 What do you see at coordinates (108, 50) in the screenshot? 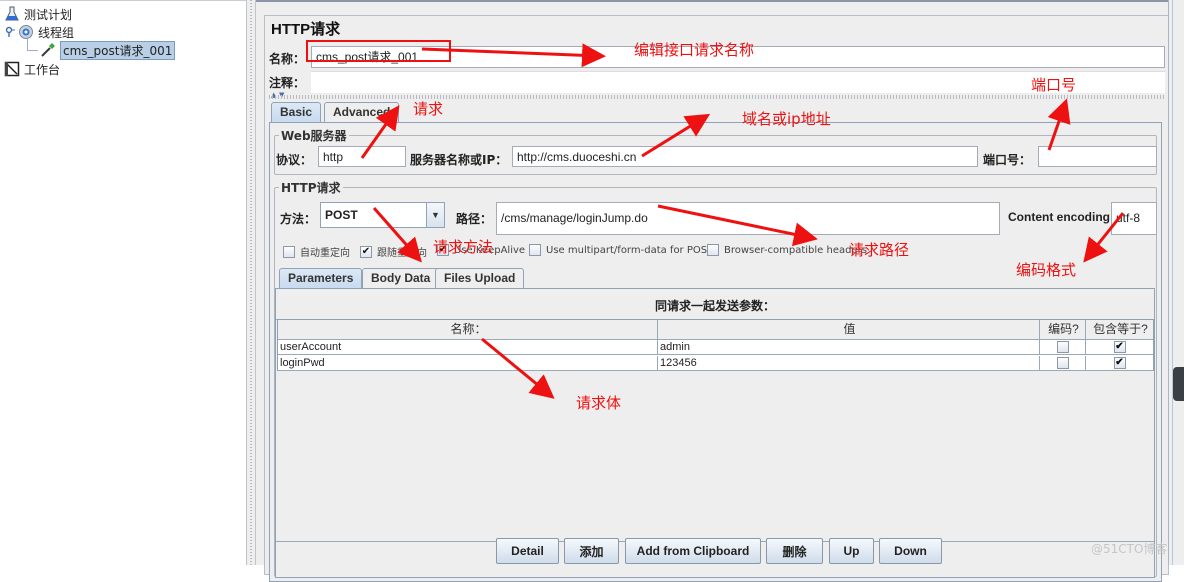
I see `tree-item-http-request: cms_post请求_001` at bounding box center [108, 50].